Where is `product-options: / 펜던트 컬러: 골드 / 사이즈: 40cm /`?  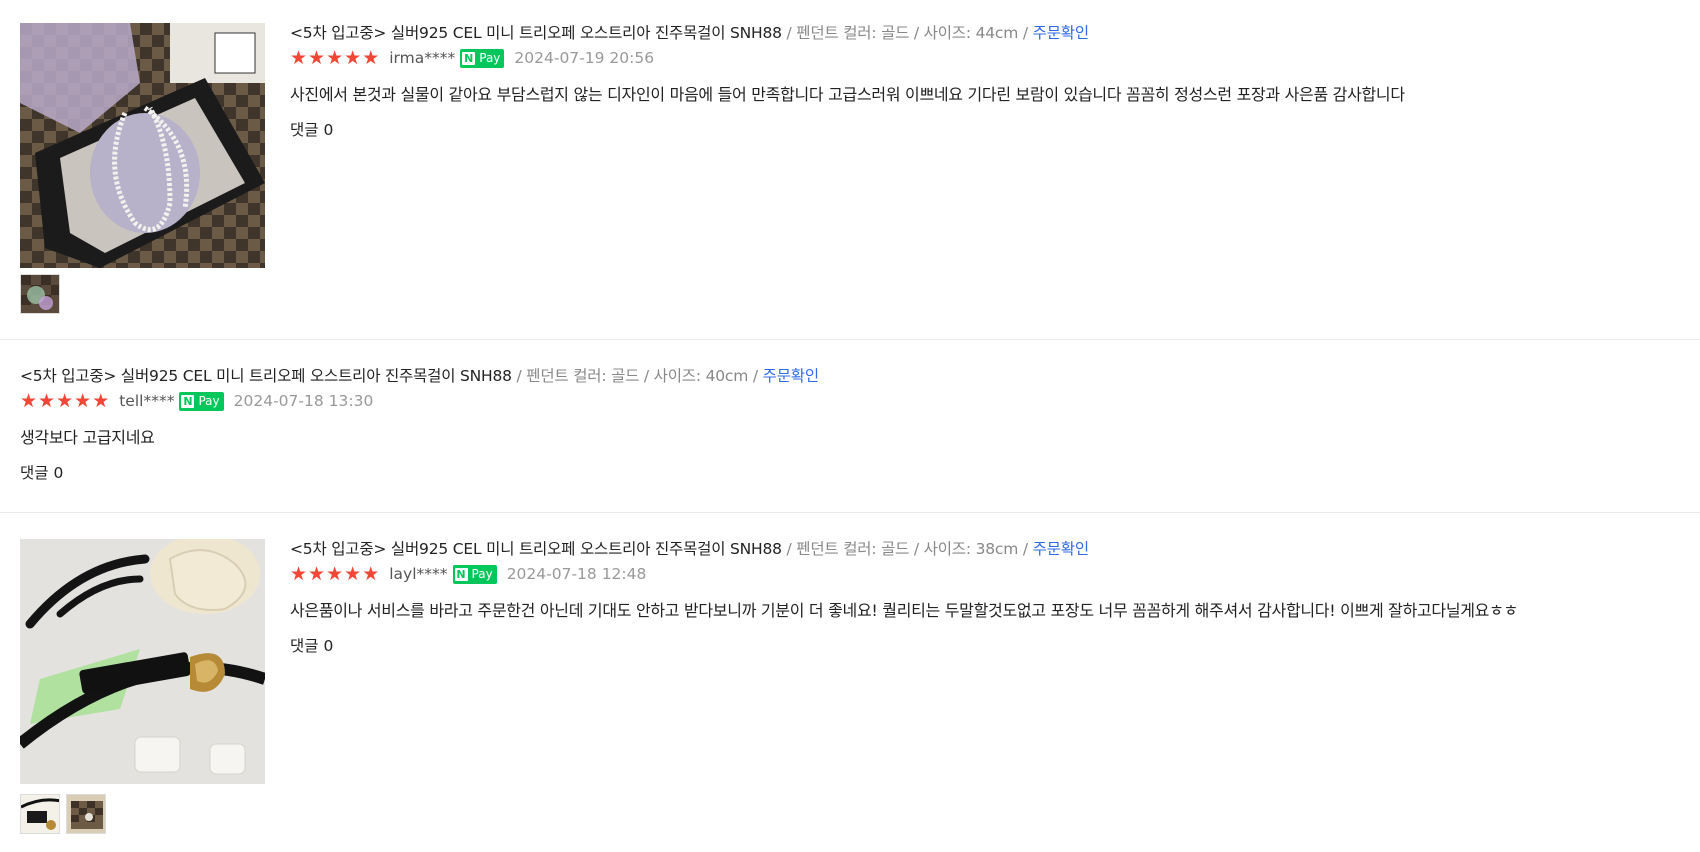
product-options: / 펜던트 컬러: 골드 / 사이즈: 40cm / is located at coordinates (637, 376).